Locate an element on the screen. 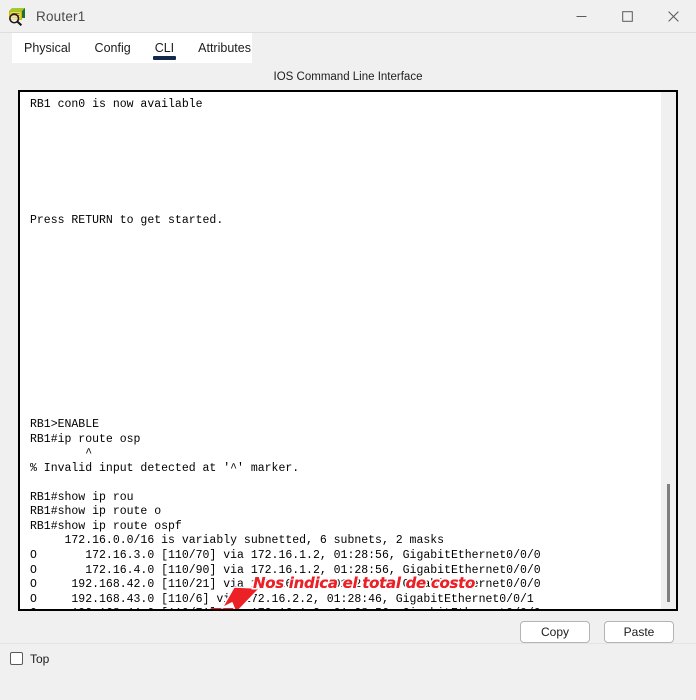 The height and width of the screenshot is (700, 696). terminal-scrollbar is located at coordinates (668, 350).